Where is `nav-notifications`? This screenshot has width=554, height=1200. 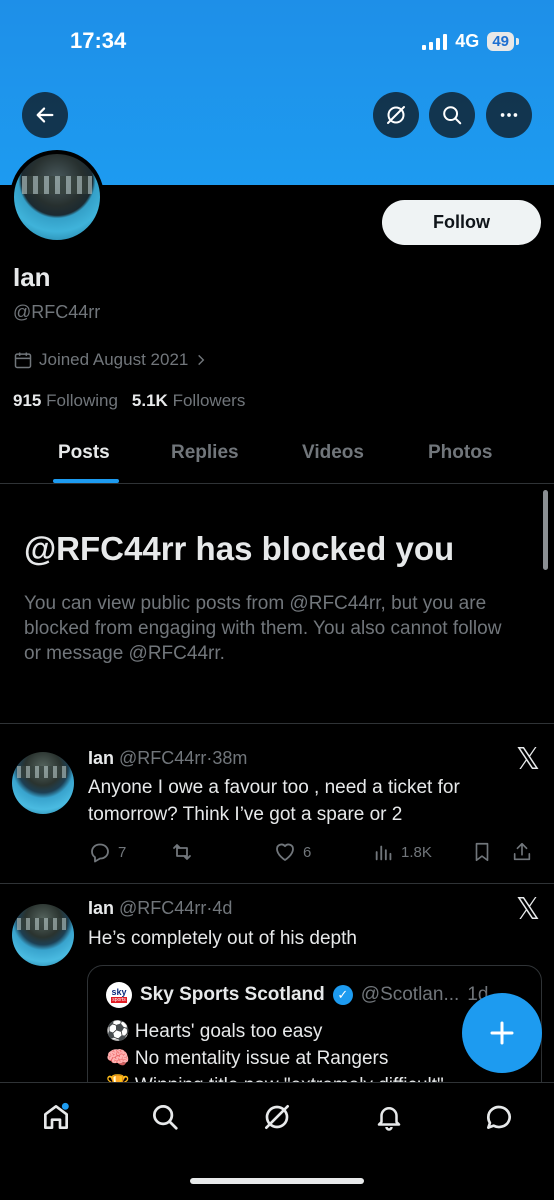
nav-notifications is located at coordinates (389, 1117).